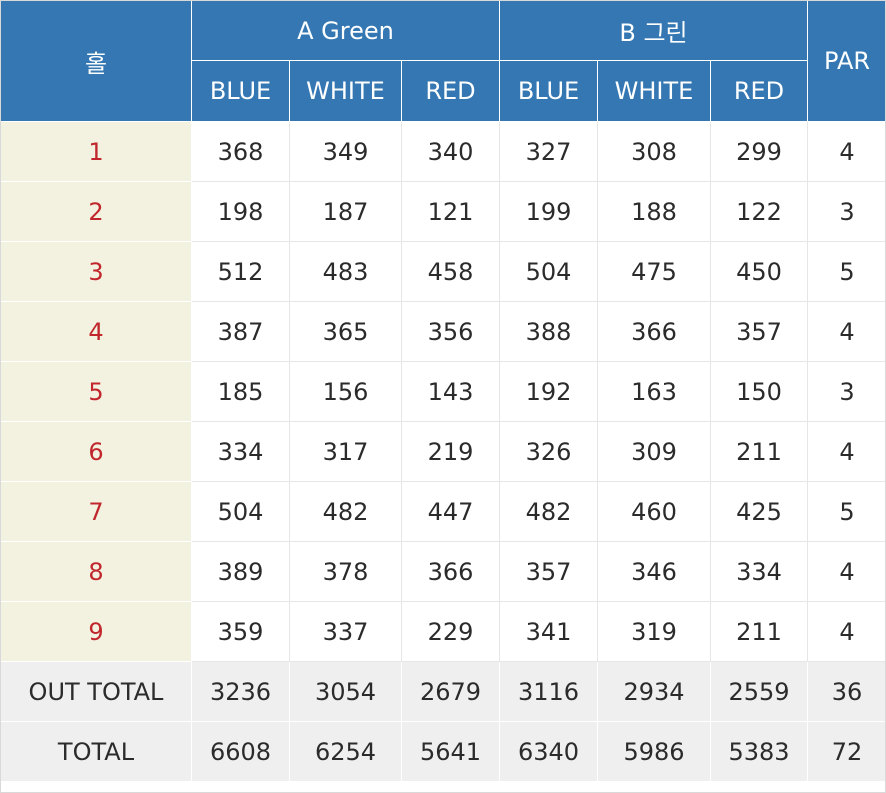 This screenshot has width=886, height=793. What do you see at coordinates (240, 751) in the screenshot?
I see `yardage-a-blue: 6608` at bounding box center [240, 751].